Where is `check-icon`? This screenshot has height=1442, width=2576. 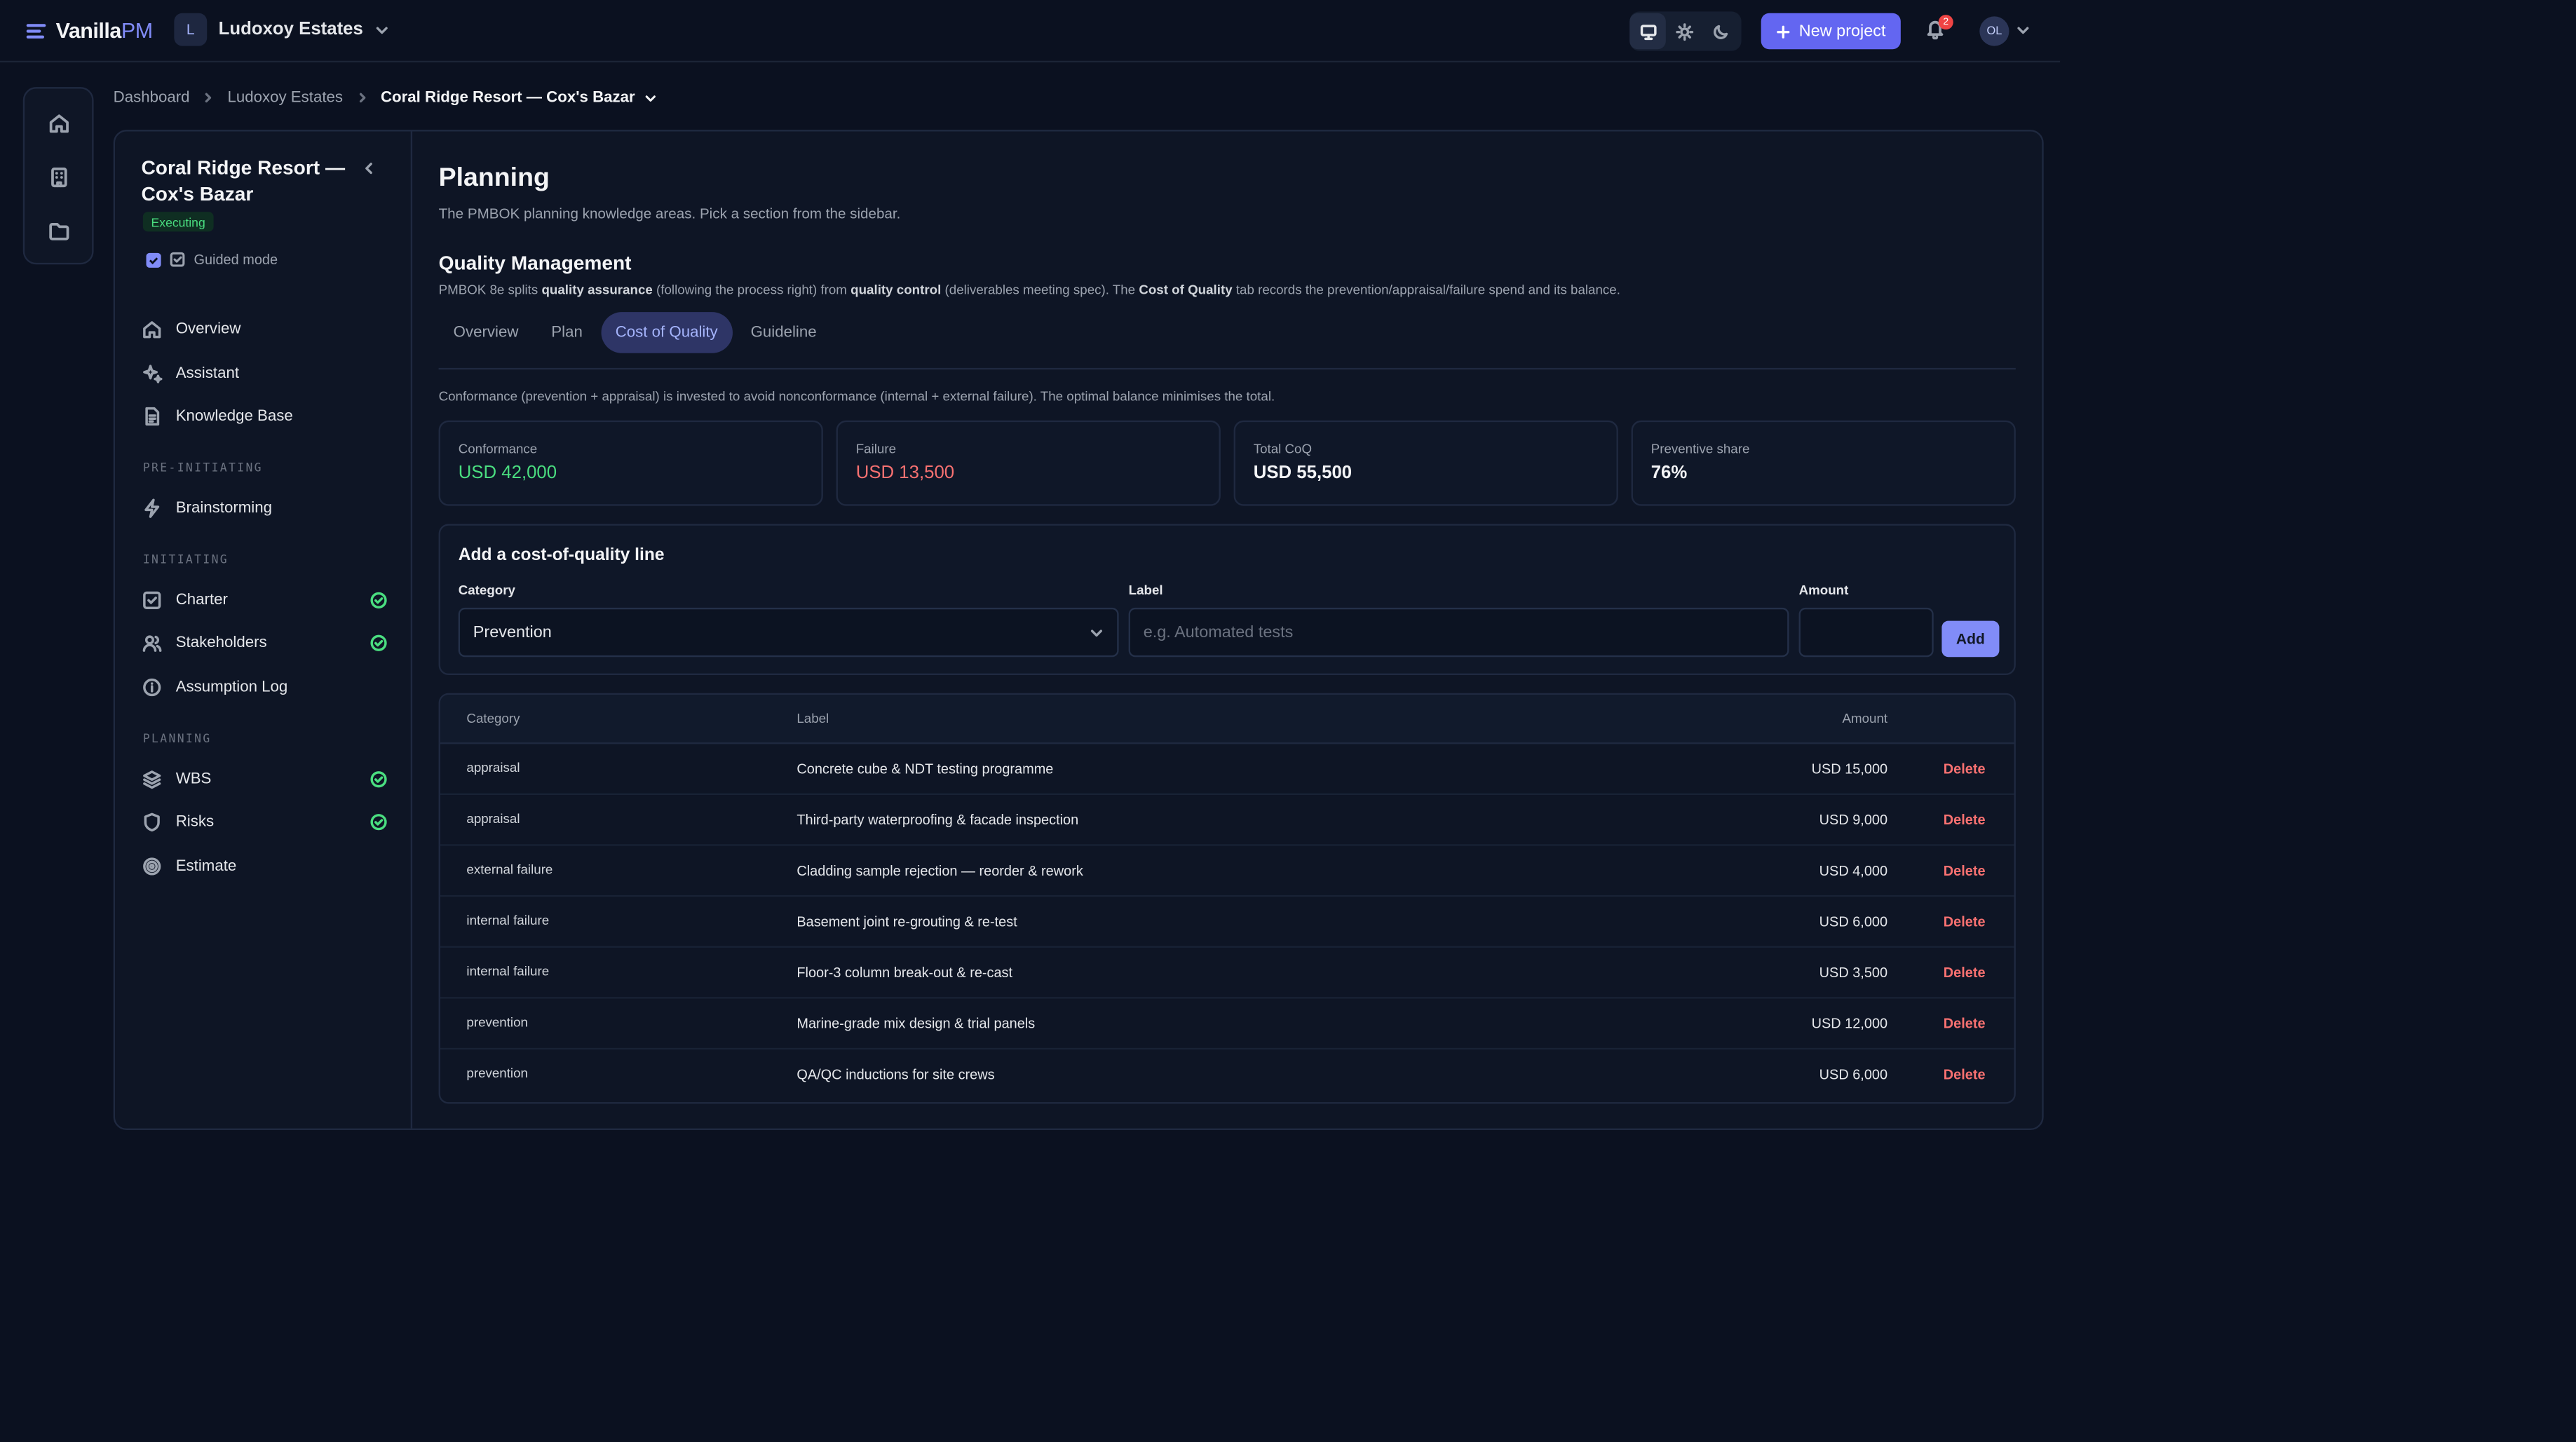
check-icon is located at coordinates (153, 260).